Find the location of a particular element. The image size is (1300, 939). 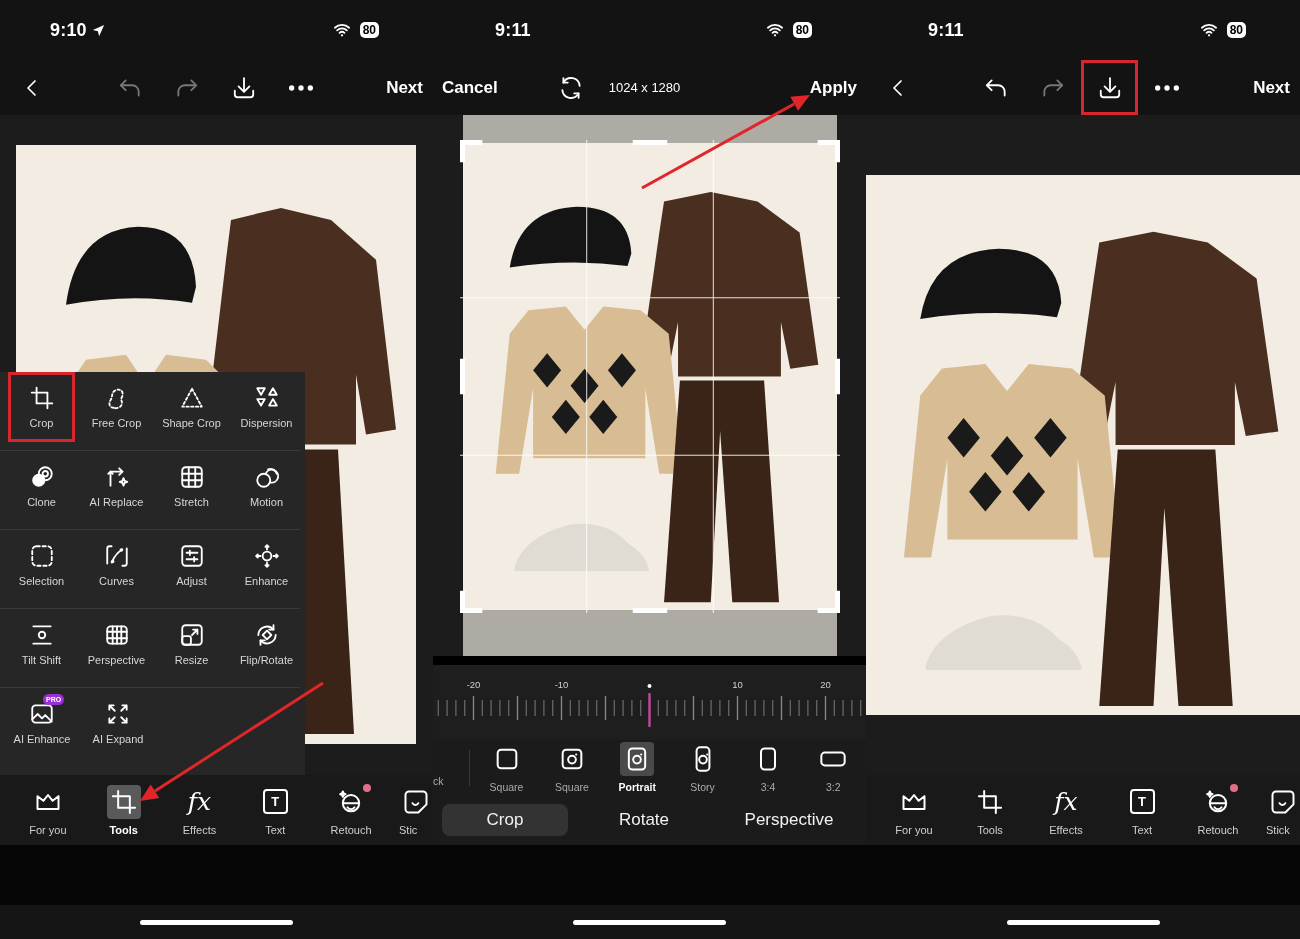

aspect-preset: 3:2 is located at coordinates (833, 767).